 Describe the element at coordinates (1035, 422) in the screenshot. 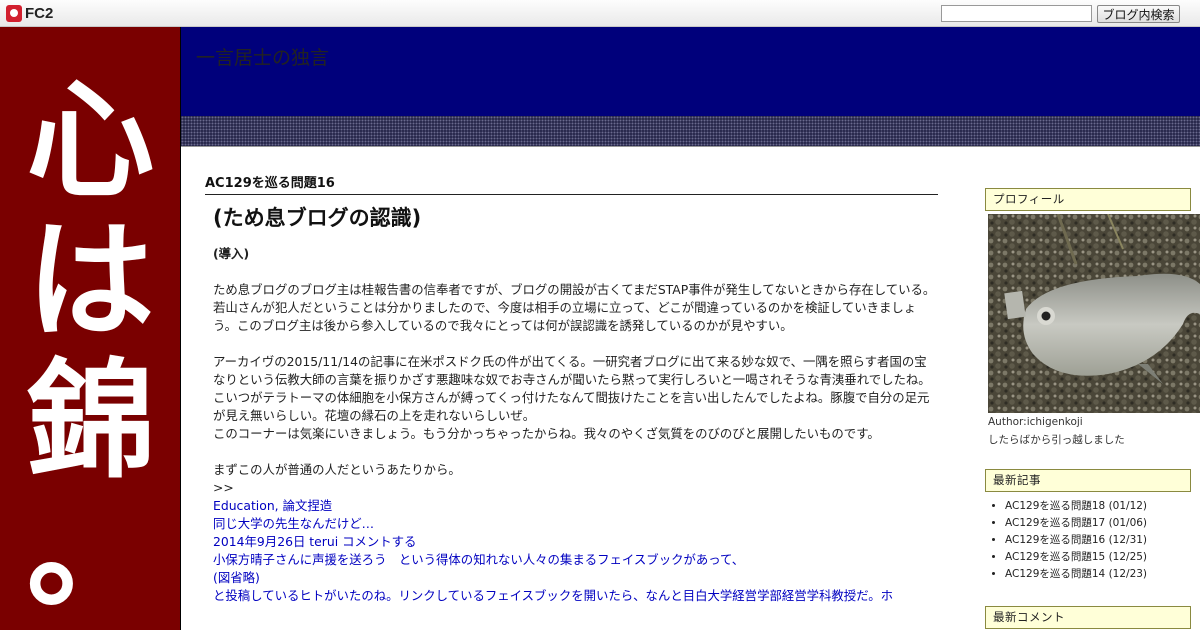

I see `profile-author: Author:ichigenkoji` at that location.